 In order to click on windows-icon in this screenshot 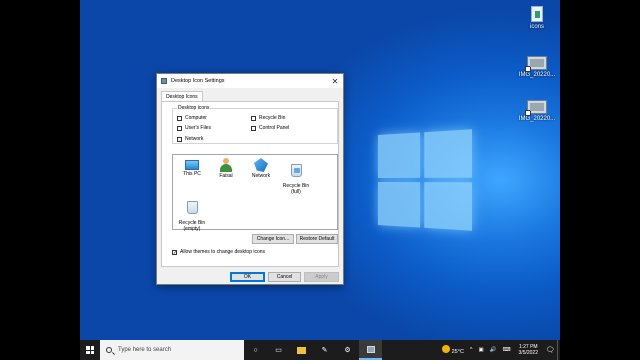, I will do `click(90, 350)`.